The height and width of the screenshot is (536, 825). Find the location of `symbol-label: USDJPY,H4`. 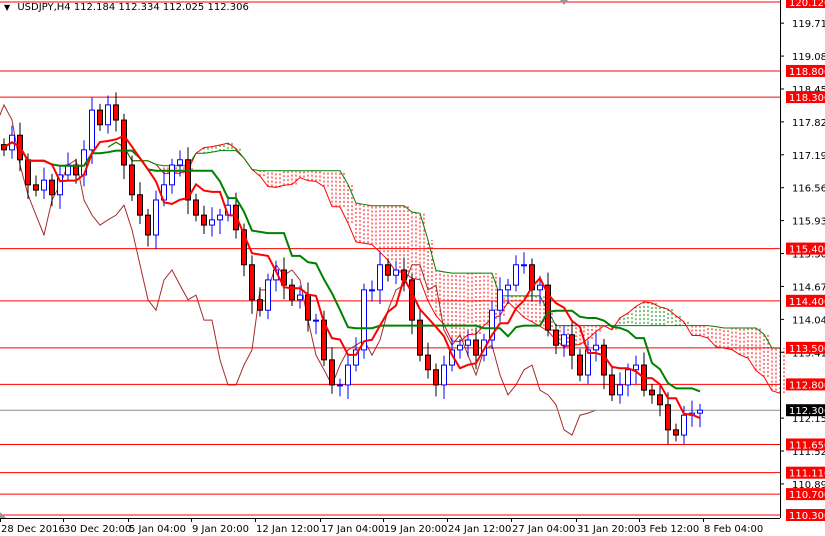

symbol-label: USDJPY,H4 is located at coordinates (44, 7).